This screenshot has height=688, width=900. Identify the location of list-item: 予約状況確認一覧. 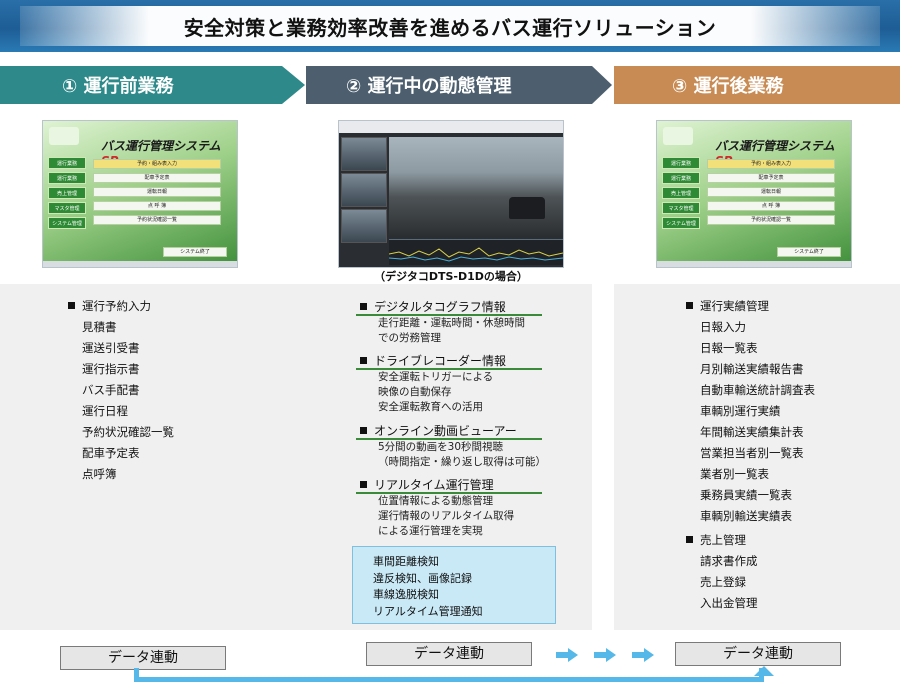
(128, 432).